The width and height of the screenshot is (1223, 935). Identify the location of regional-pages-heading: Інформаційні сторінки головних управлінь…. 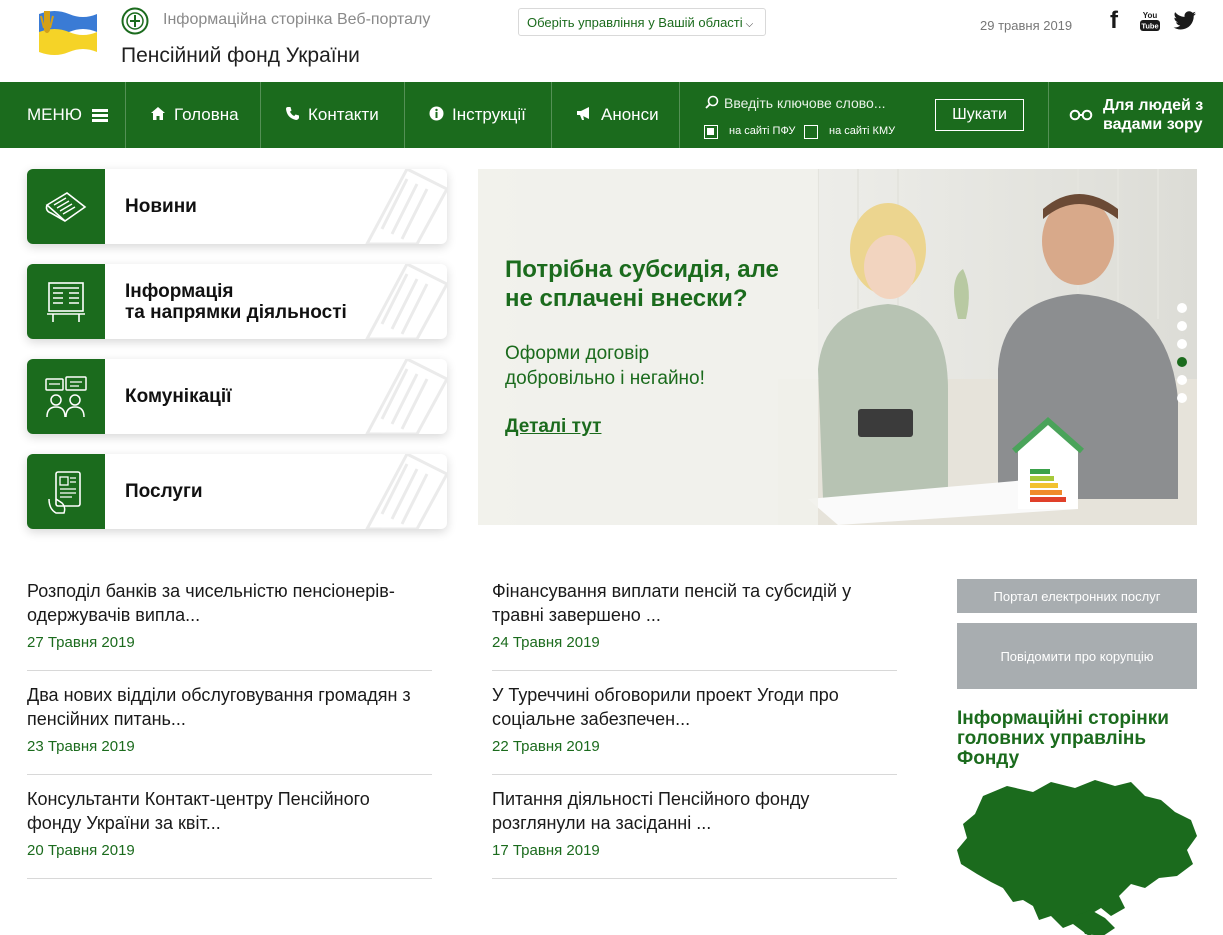
(1077, 739).